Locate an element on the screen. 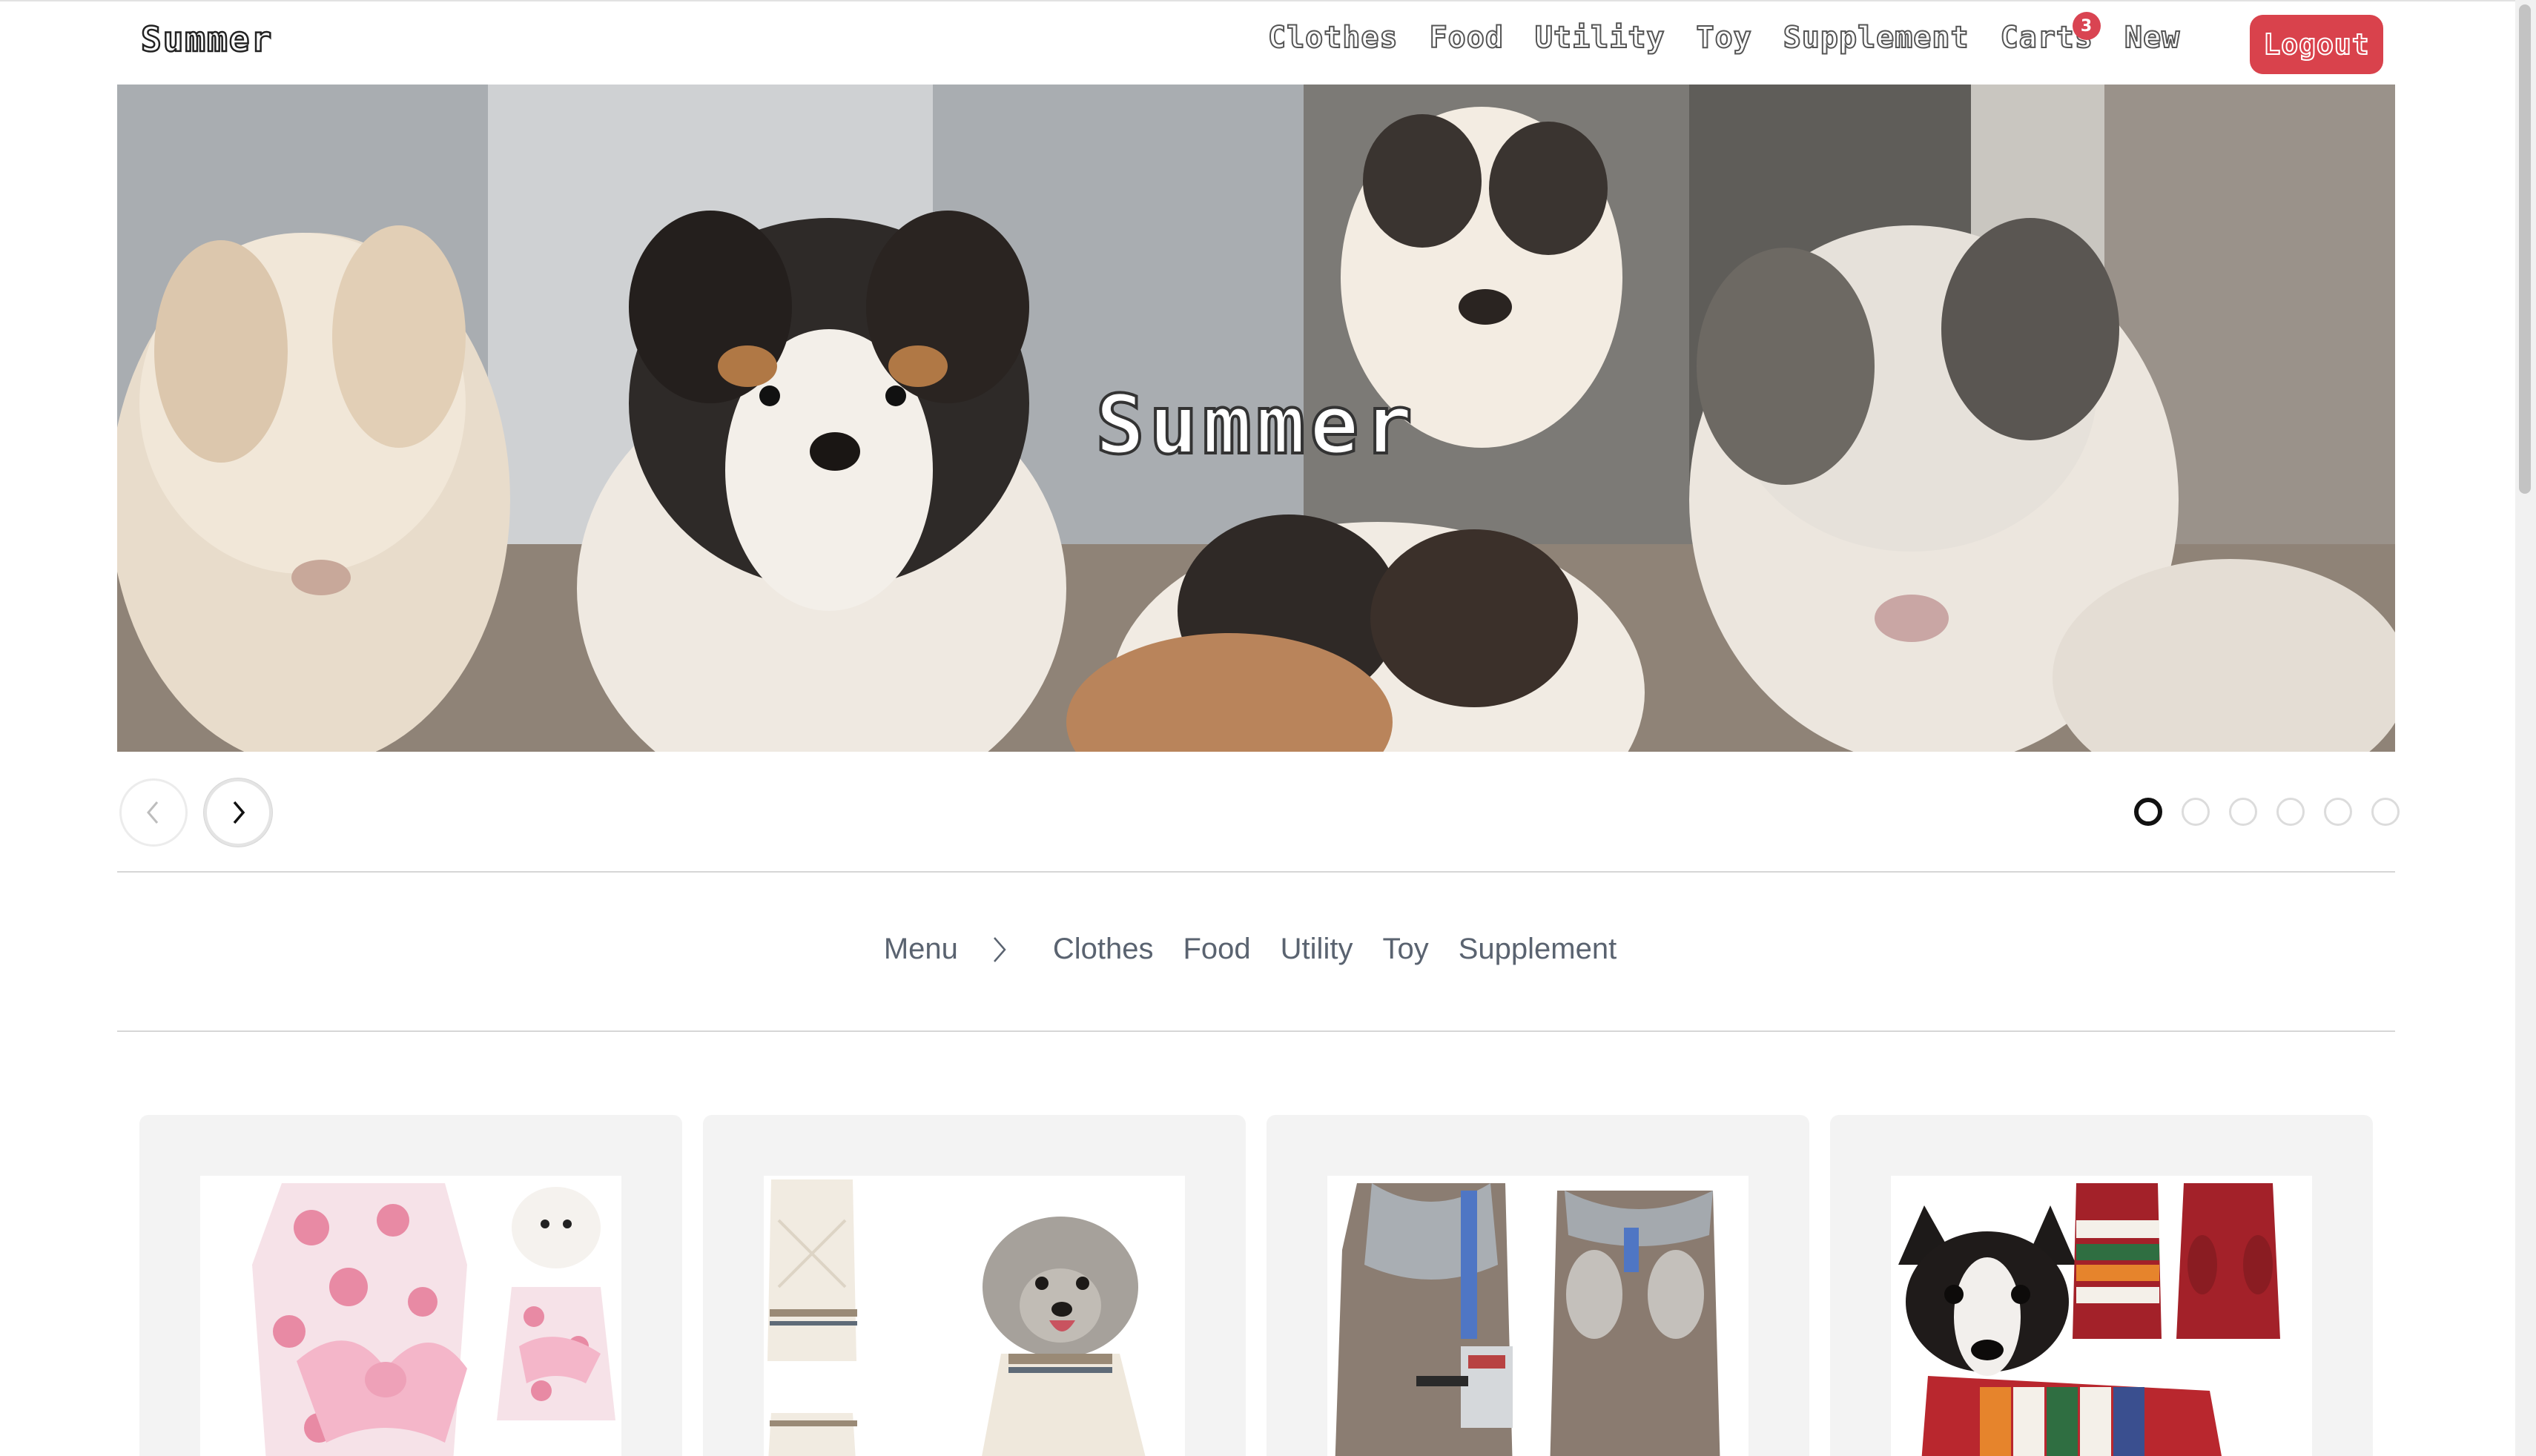 The image size is (2536, 1456). section-divider-top is located at coordinates (1256, 872).